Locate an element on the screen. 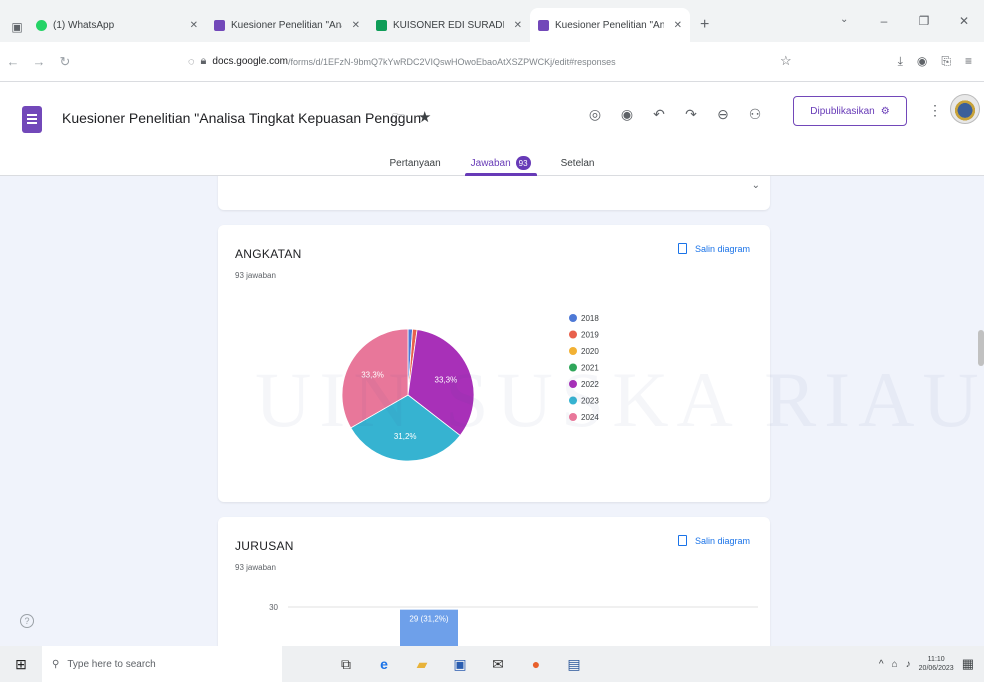 This screenshot has height=682, width=984. window-menu-icon: ▣ is located at coordinates (17, 27).